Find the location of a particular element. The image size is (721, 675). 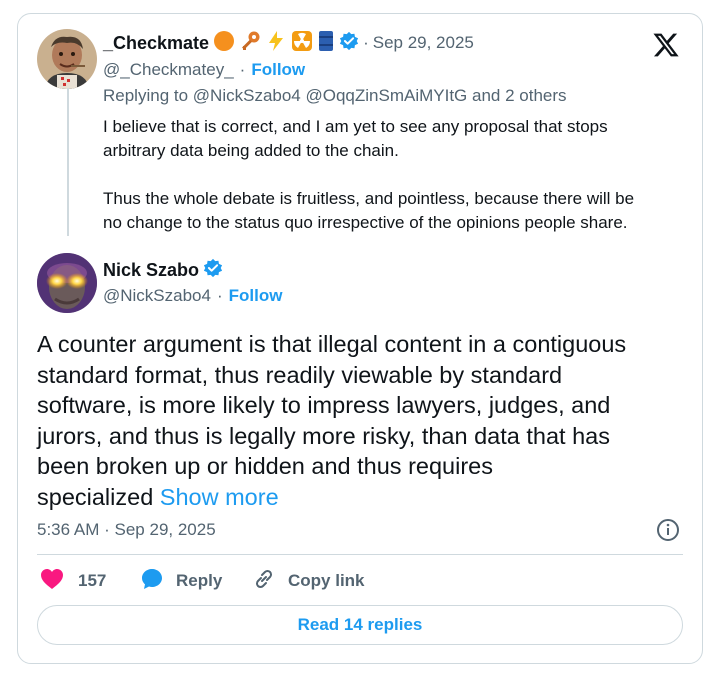

link-icon is located at coordinates (264, 581).